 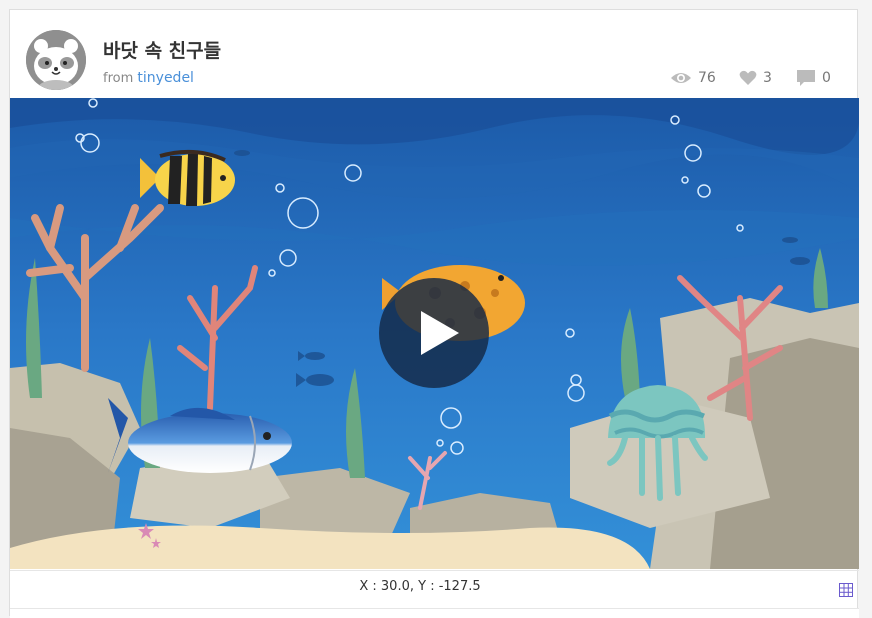 I want to click on views-stat: 76, so click(x=693, y=78).